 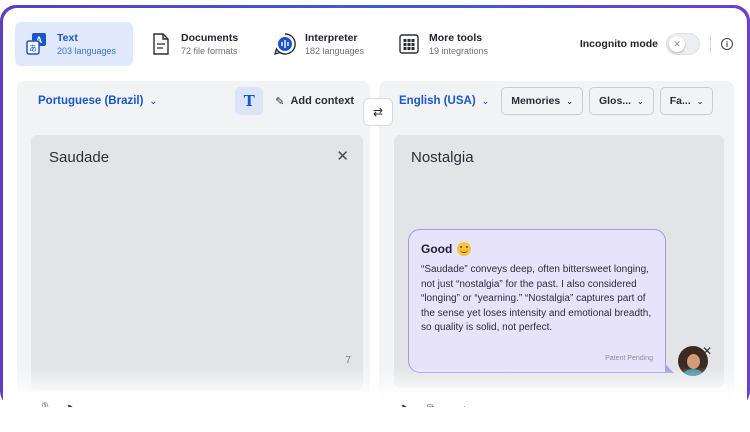 What do you see at coordinates (456, 37) in the screenshot?
I see `tab-more-tools-label: More tools` at bounding box center [456, 37].